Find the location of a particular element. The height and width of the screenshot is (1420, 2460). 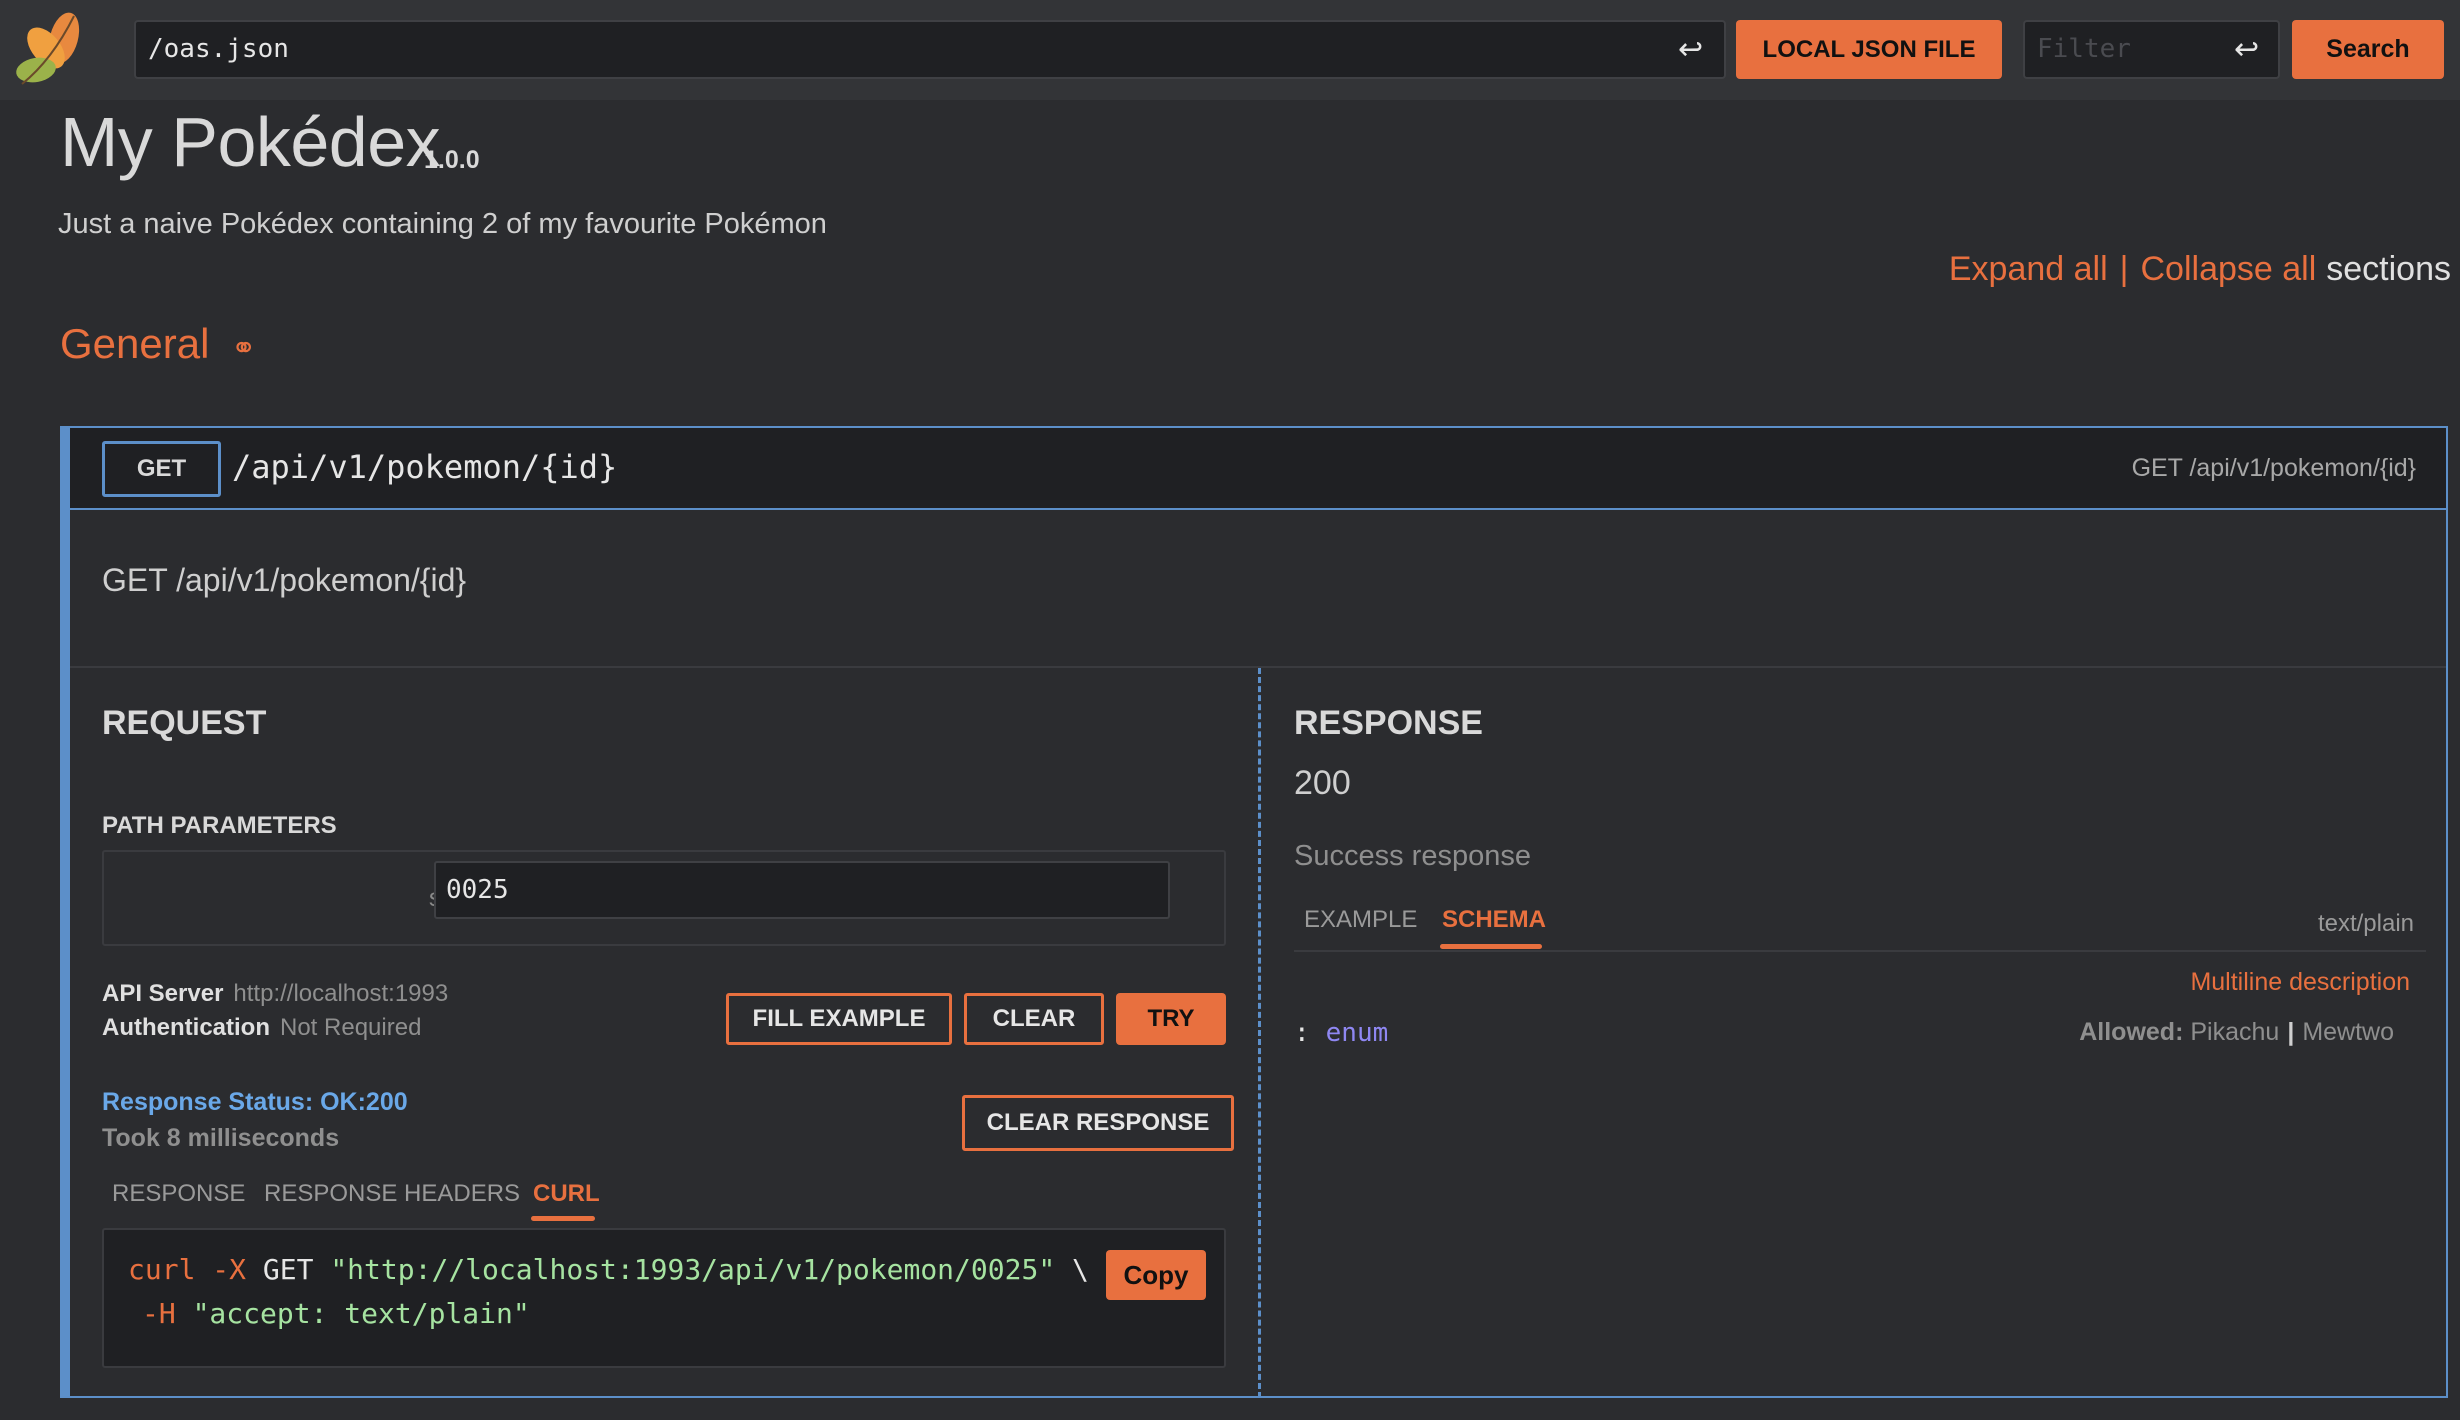

active-tab-indicator is located at coordinates (563, 1218).